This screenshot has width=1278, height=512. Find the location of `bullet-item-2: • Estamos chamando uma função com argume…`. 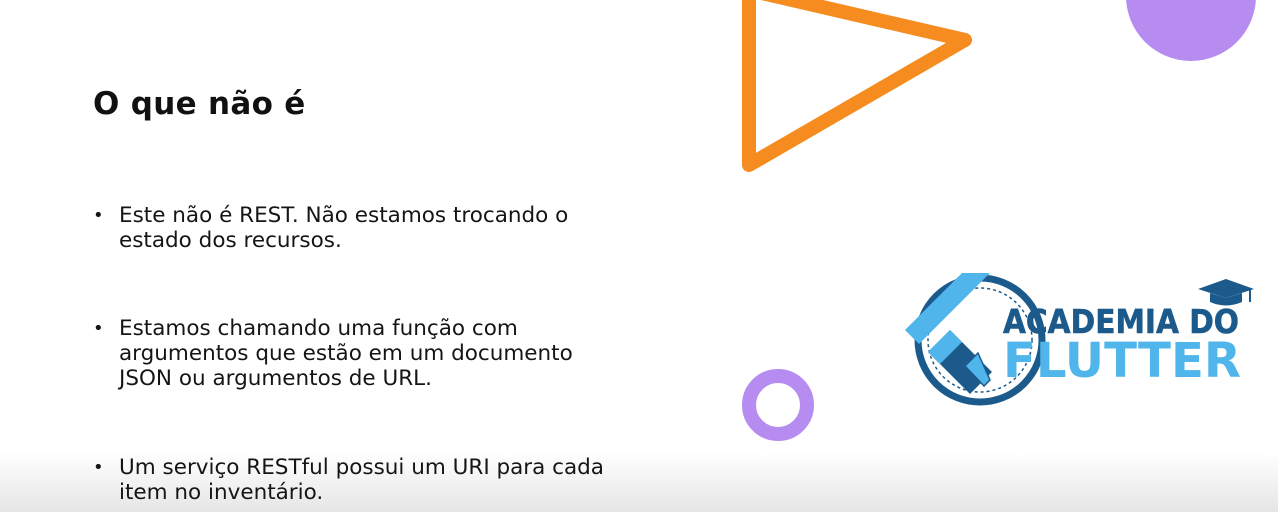

bullet-item-2: • Estamos chamando uma função com argume… is located at coordinates (373, 353).